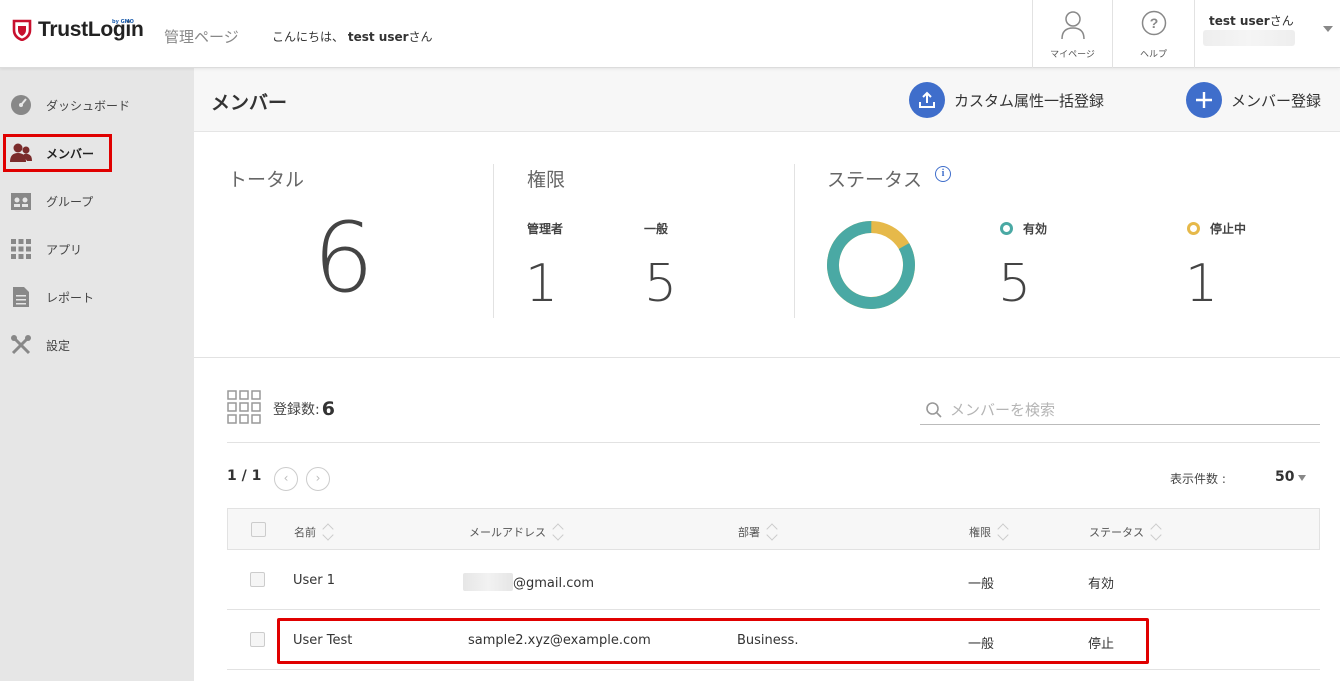 The width and height of the screenshot is (1340, 681). Describe the element at coordinates (767, 400) in the screenshot. I see `list-header: 登録数: 6` at that location.